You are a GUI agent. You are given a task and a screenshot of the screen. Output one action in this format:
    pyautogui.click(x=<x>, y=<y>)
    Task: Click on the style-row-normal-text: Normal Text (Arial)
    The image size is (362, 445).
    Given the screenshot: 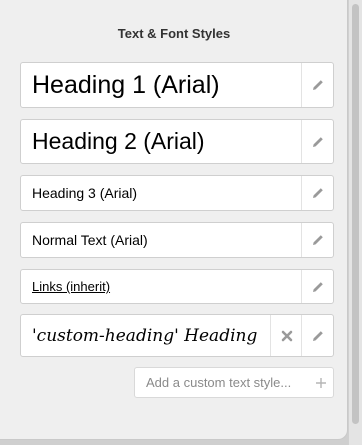 What is the action you would take?
    pyautogui.click(x=177, y=240)
    